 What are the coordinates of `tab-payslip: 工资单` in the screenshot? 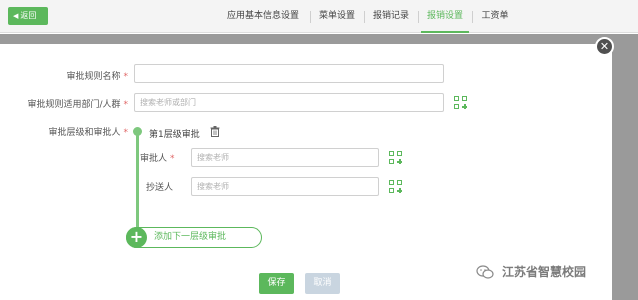 It's located at (495, 16).